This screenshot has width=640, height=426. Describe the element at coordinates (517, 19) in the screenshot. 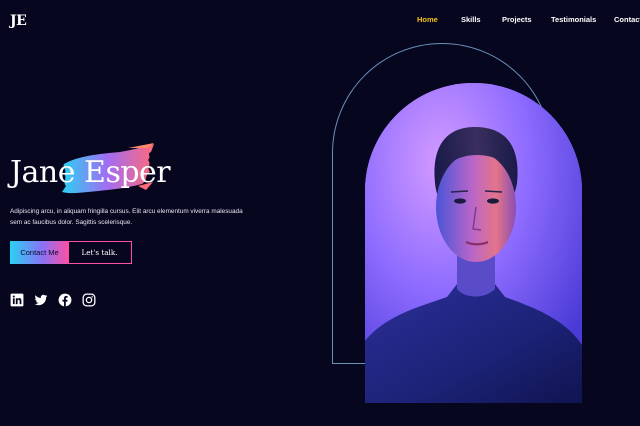

I see `nav-projects: Projects` at that location.